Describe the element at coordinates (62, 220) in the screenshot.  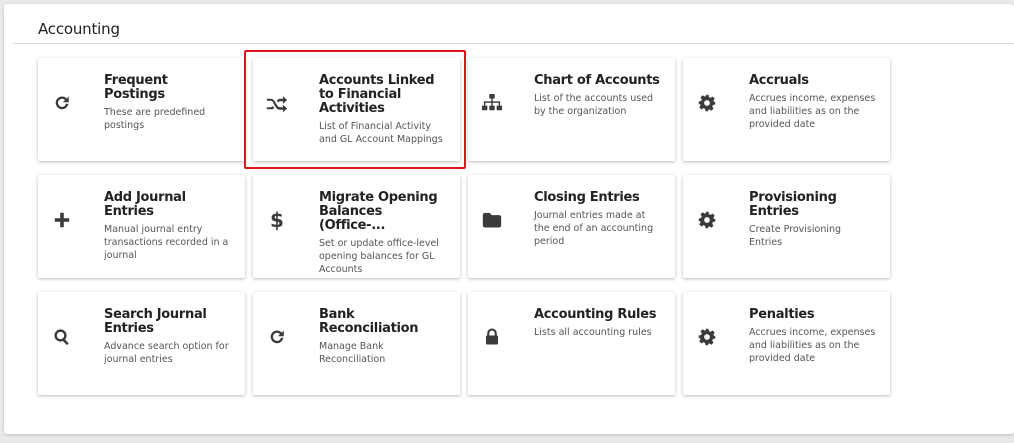
I see `plus-icon` at that location.